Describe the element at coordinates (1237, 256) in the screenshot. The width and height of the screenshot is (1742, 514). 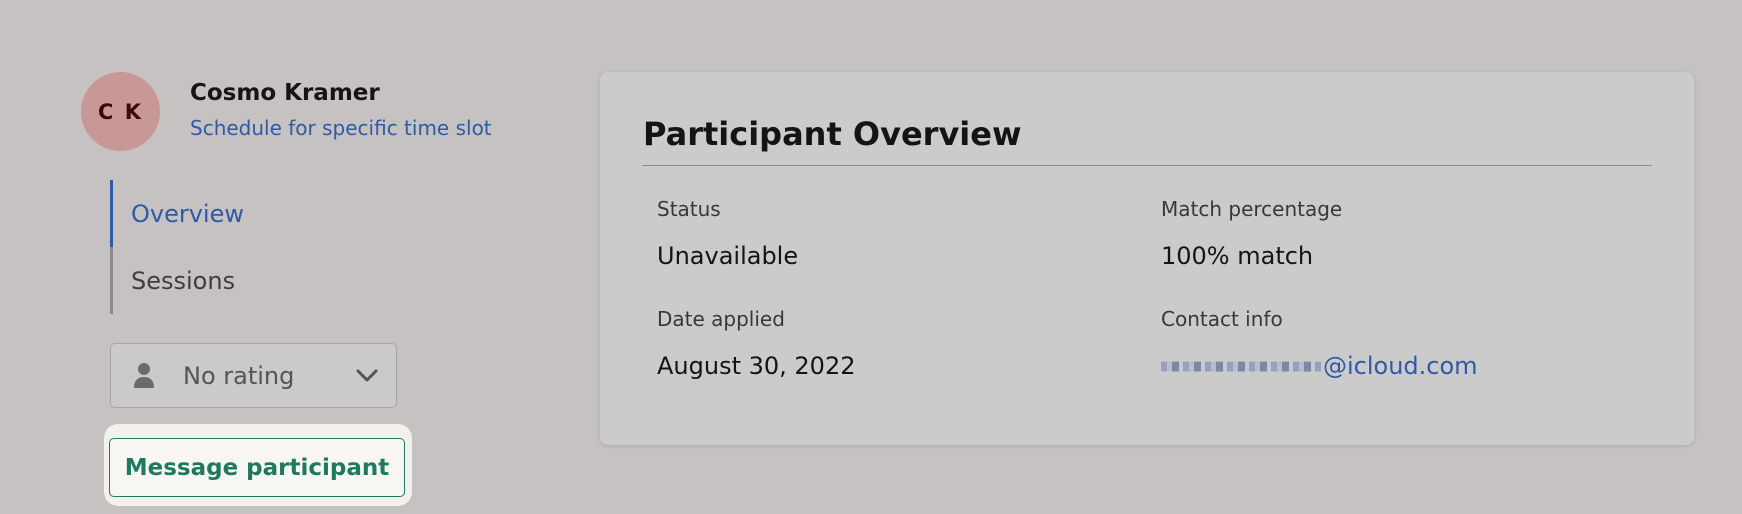
I see `match-percentage-value: 100% match` at that location.